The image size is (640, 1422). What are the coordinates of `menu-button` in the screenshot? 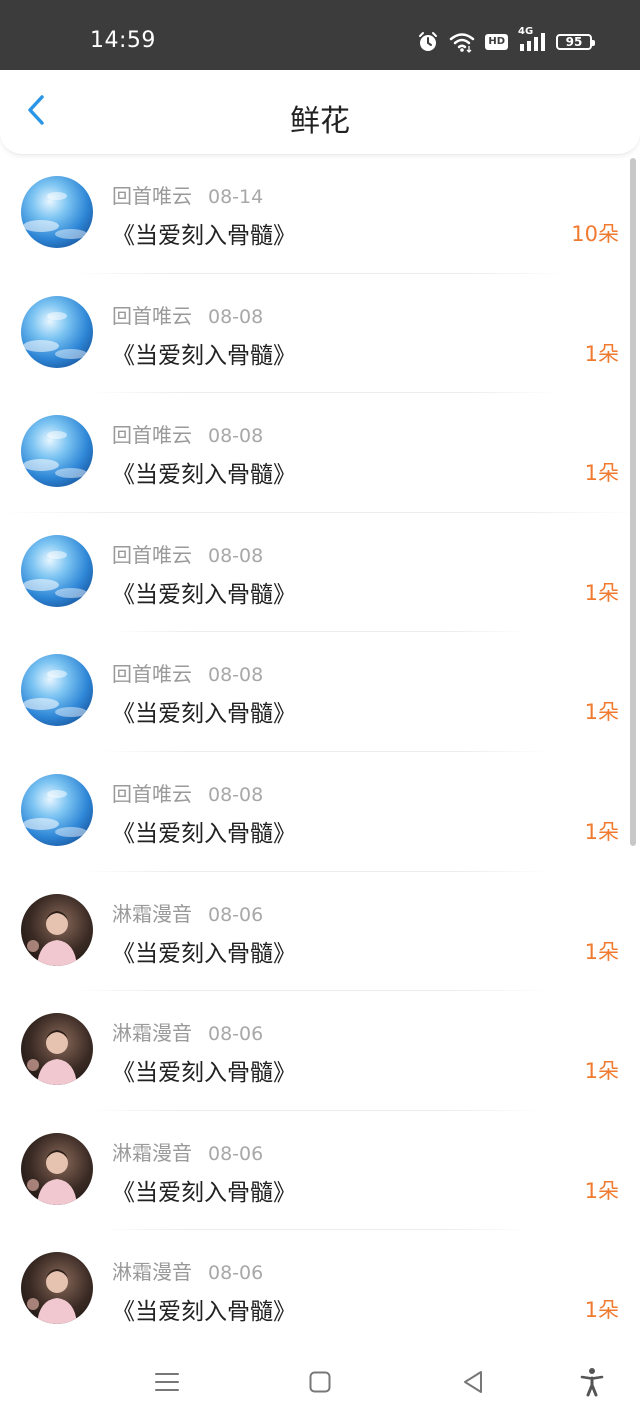 It's located at (167, 1384).